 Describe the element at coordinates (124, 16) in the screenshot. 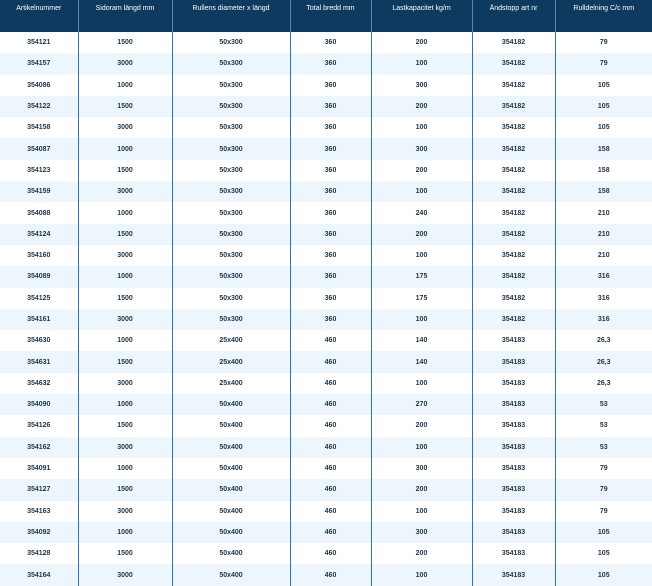

I see `header-side-frame-length: Sidoram längd mm` at that location.